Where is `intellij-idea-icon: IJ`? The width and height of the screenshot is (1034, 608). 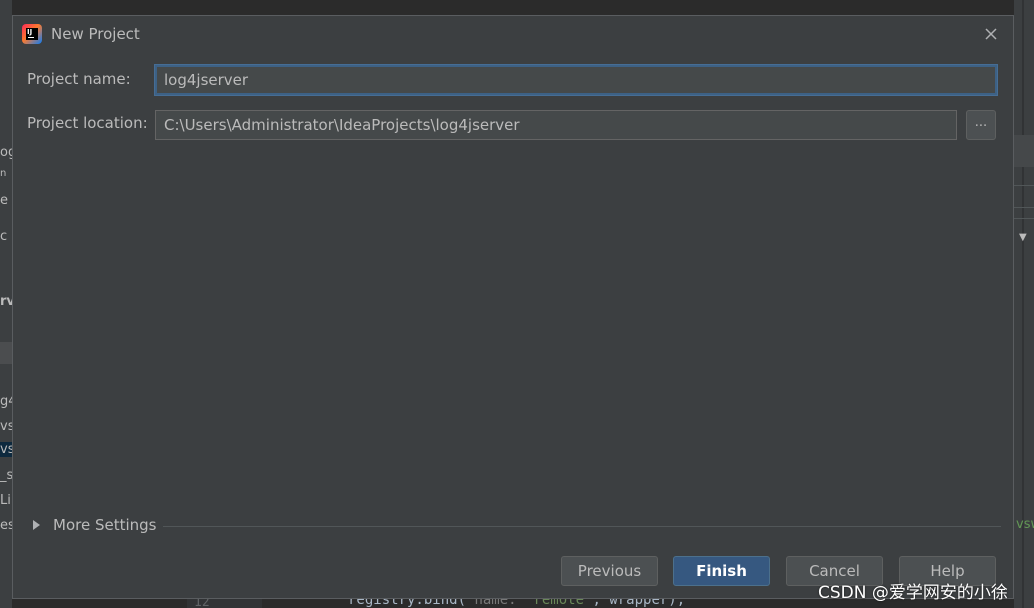
intellij-idea-icon: IJ is located at coordinates (32, 34).